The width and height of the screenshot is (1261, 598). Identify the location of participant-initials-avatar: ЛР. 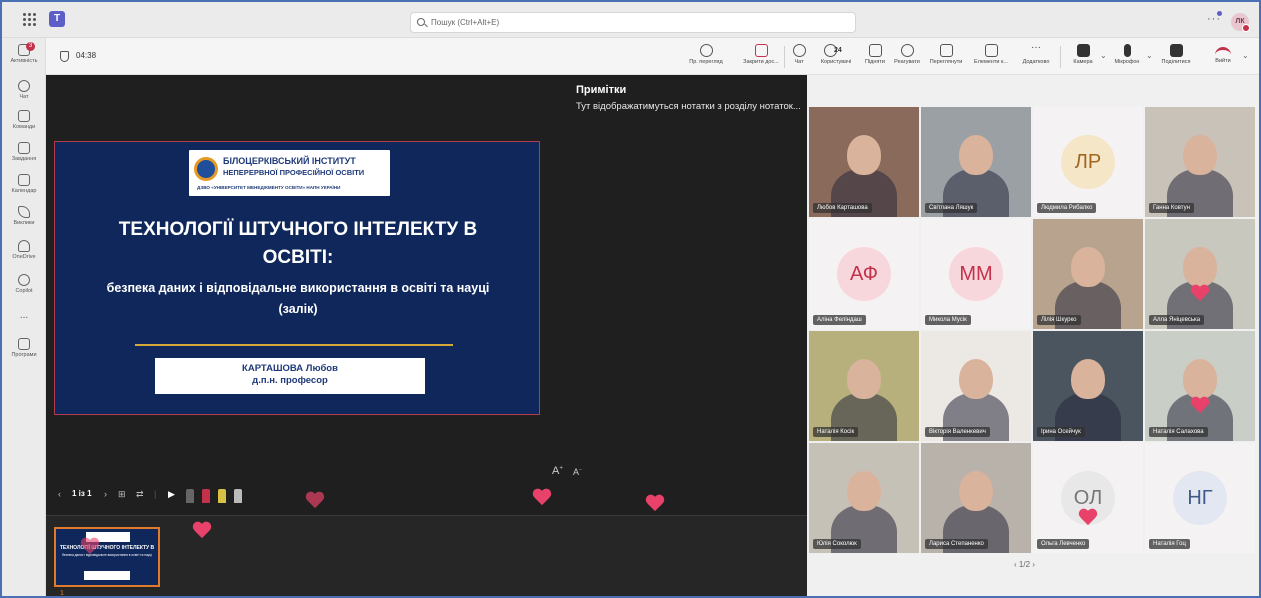
(1088, 162).